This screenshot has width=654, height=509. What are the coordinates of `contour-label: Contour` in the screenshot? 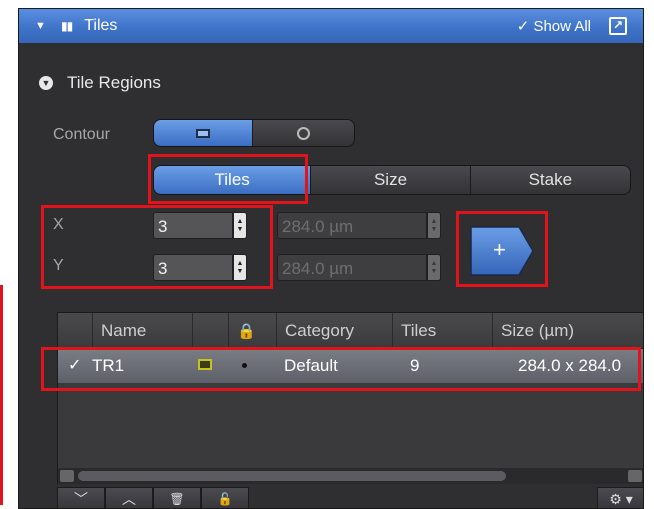 It's located at (81, 134).